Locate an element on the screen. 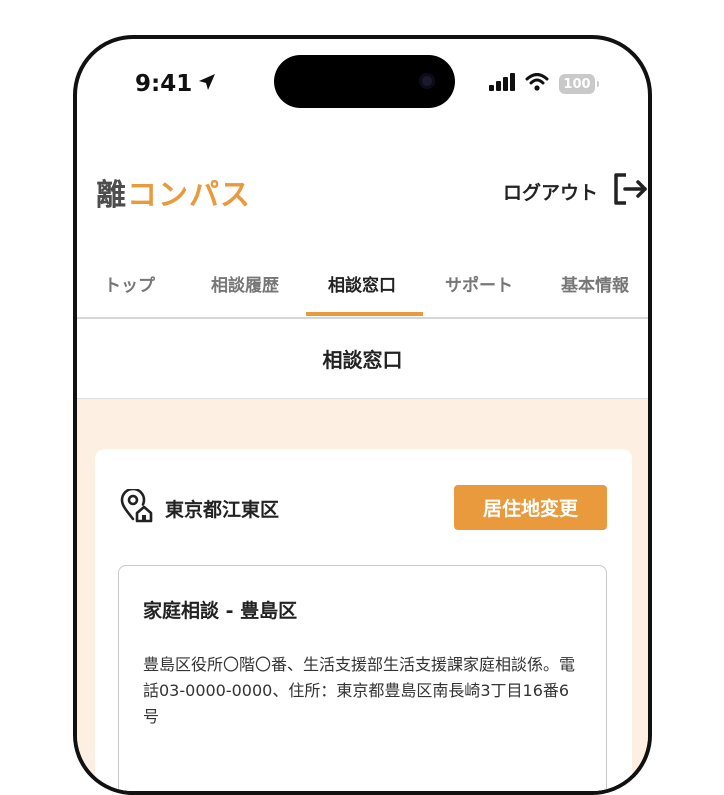  location-home-icon is located at coordinates (136, 507).